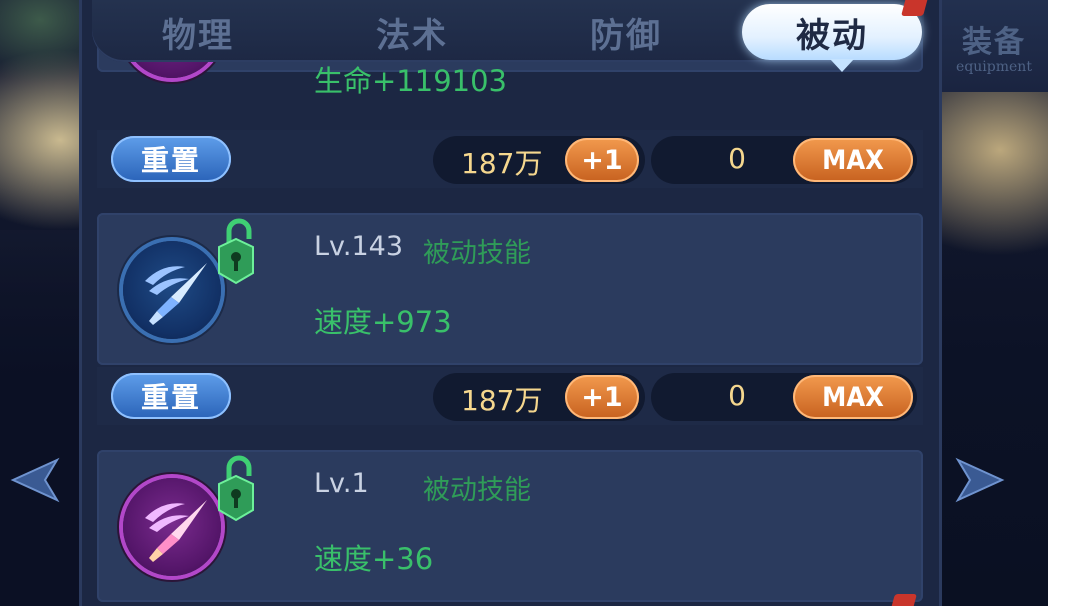 The image size is (1080, 606). Describe the element at coordinates (411, 81) in the screenshot. I see `skill-stat: 生命+119103` at that location.